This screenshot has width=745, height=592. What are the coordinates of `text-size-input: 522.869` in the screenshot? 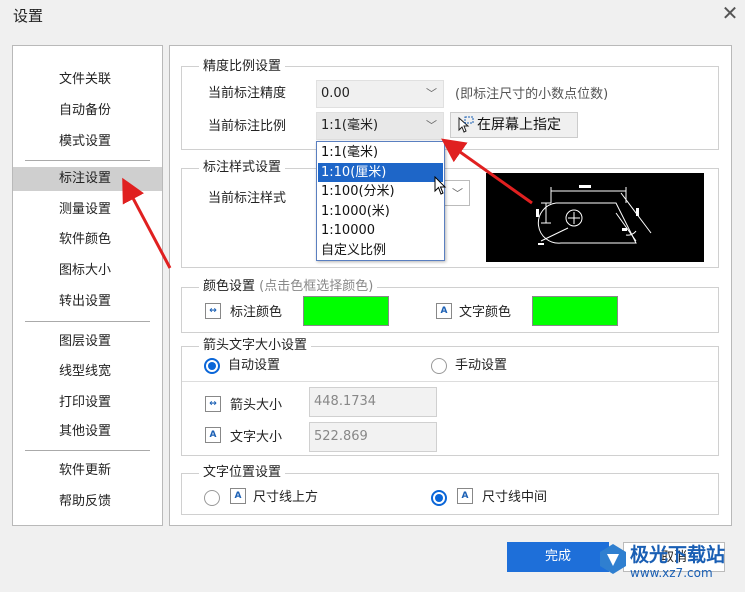 It's located at (373, 437).